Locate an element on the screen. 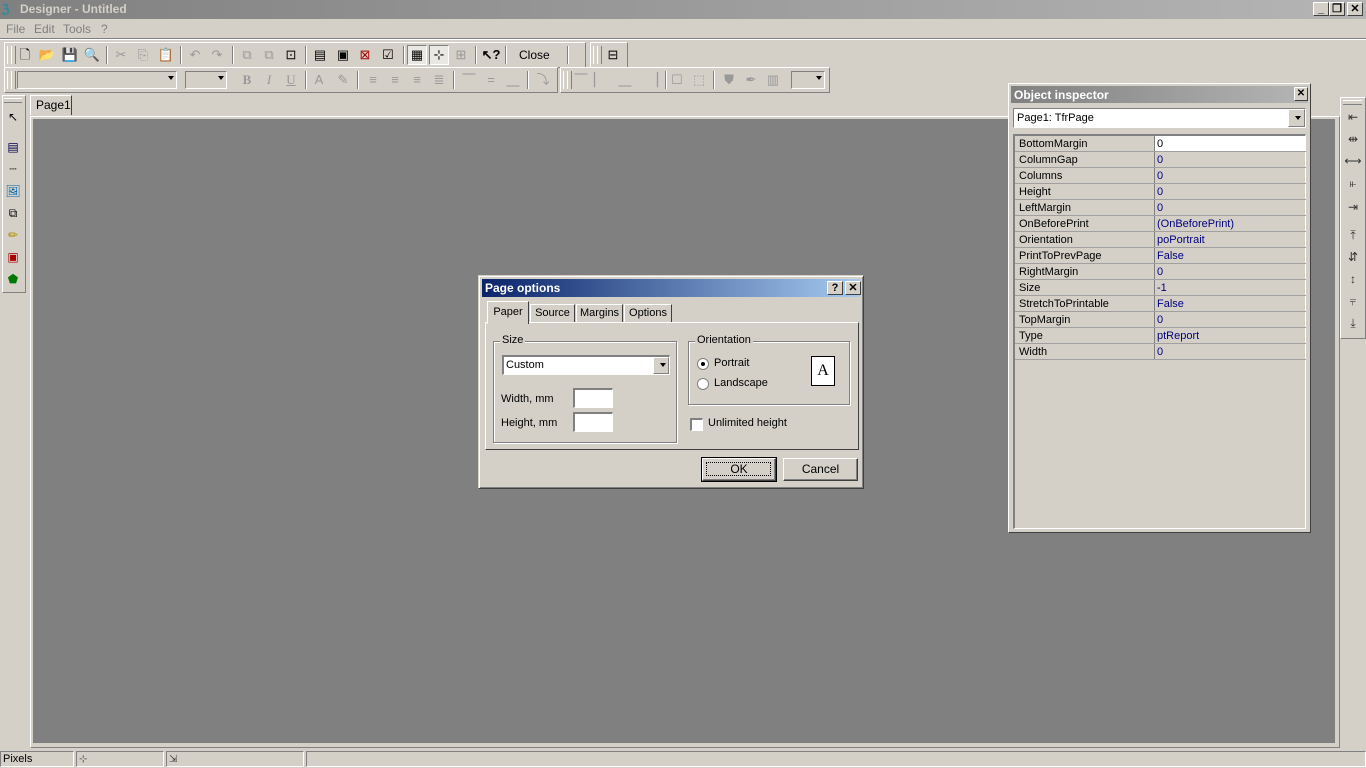 The image size is (1366, 768). valign-bottom-icon: ⎽ is located at coordinates (513, 80).